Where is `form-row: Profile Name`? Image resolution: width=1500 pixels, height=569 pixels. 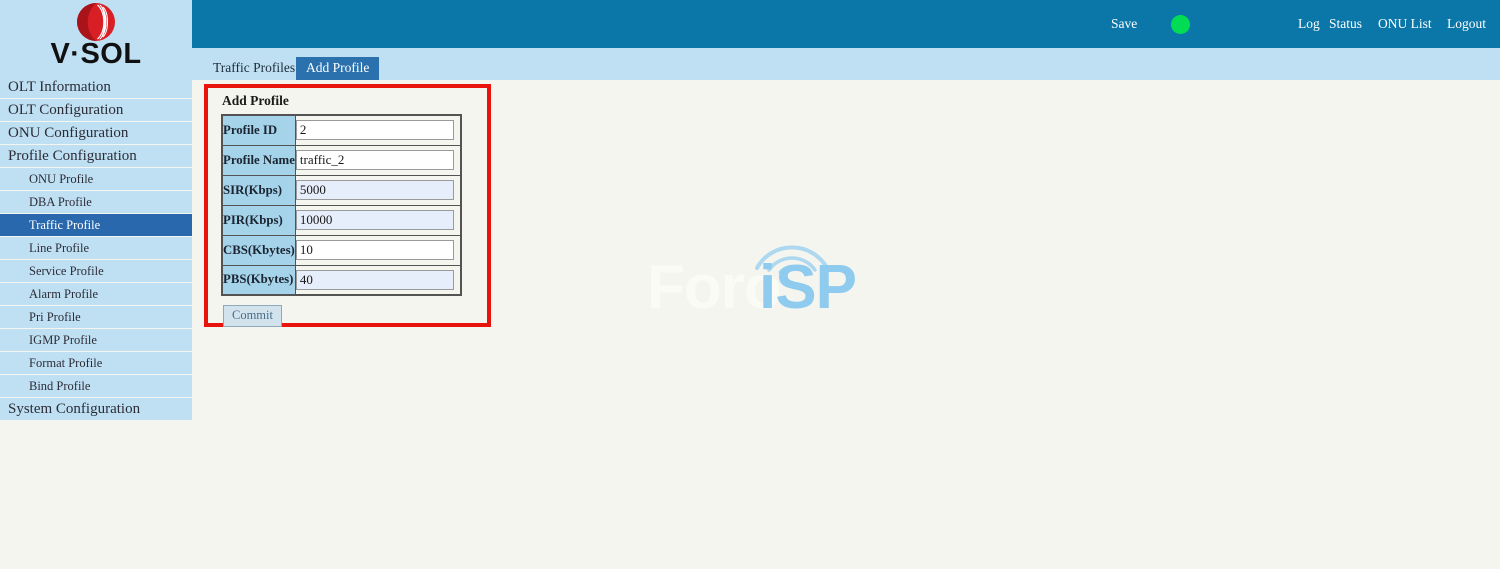
form-row: Profile Name is located at coordinates (341, 160).